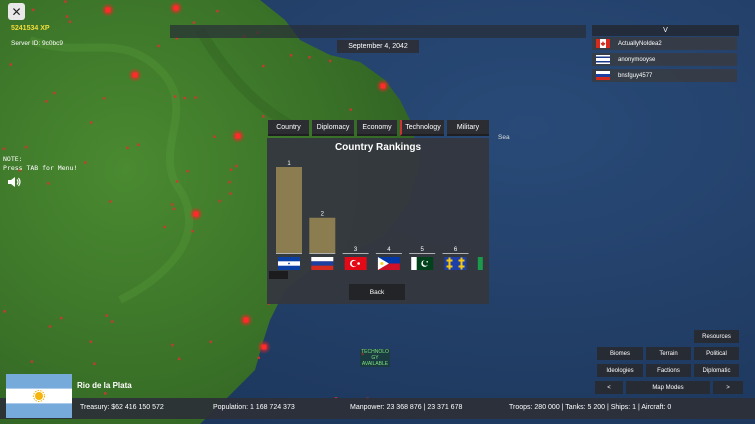  Describe the element at coordinates (288, 128) in the screenshot. I see `tab-country: Country` at that location.